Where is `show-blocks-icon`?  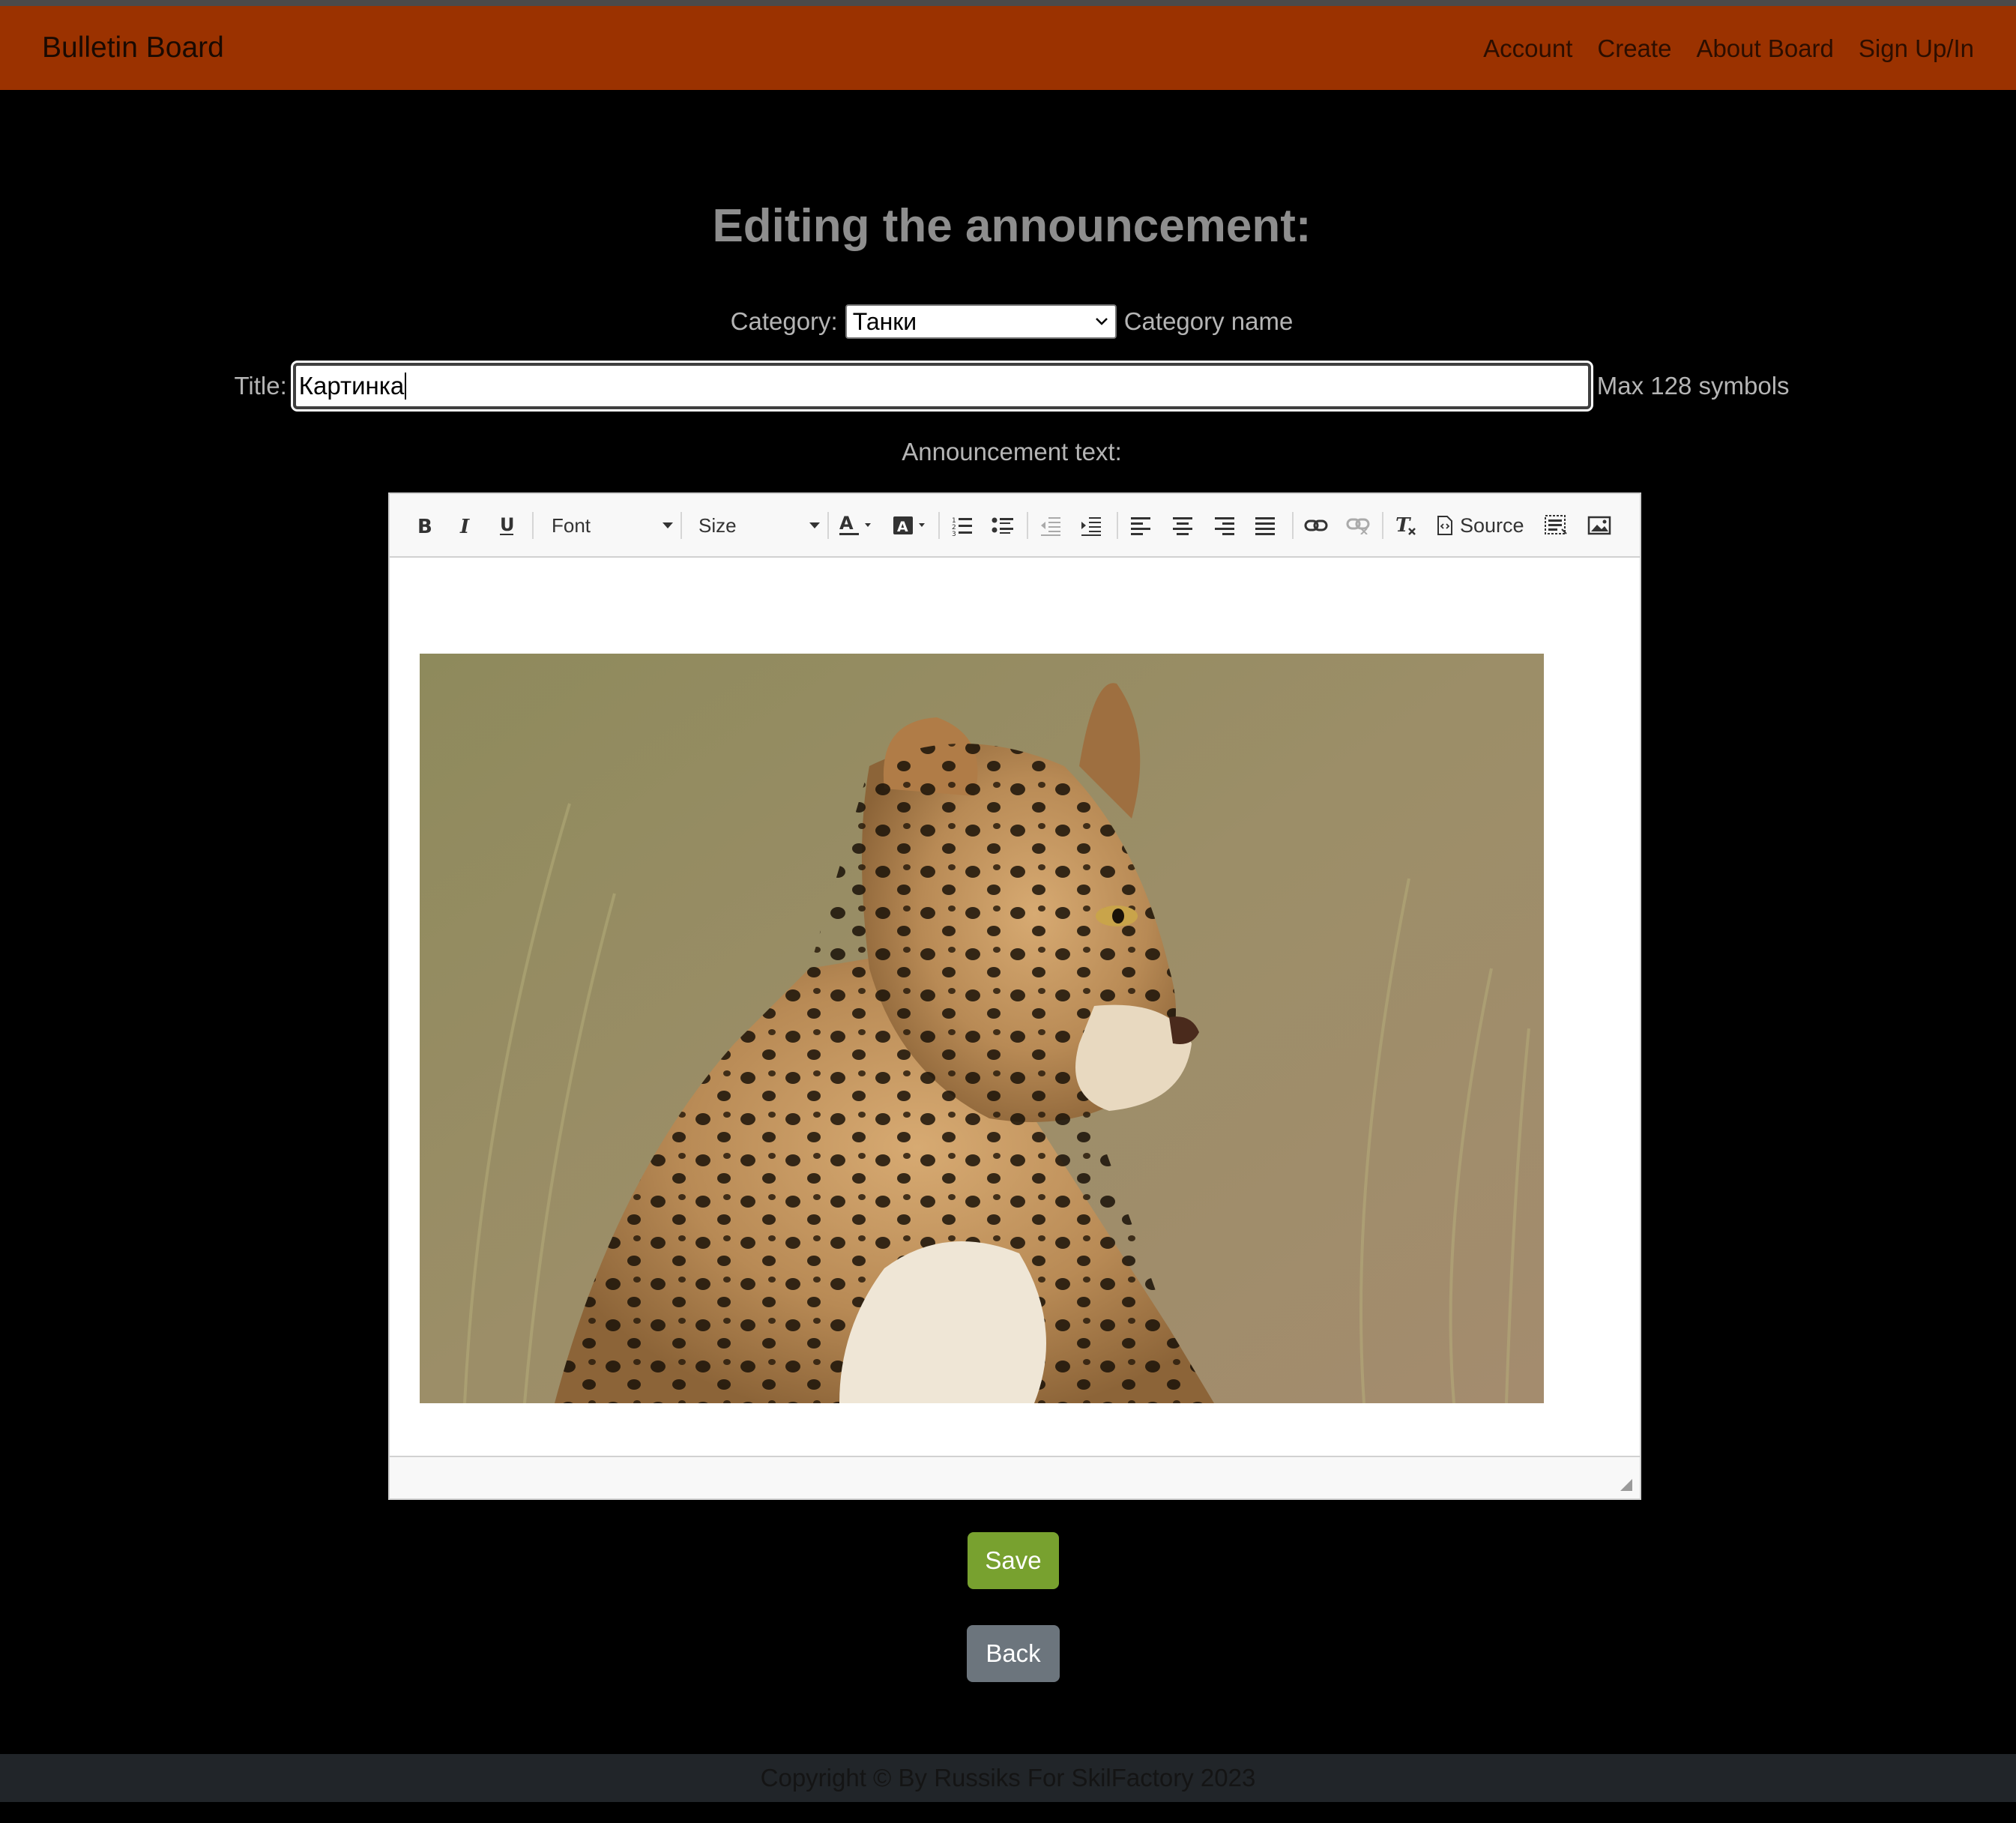 show-blocks-icon is located at coordinates (1555, 525).